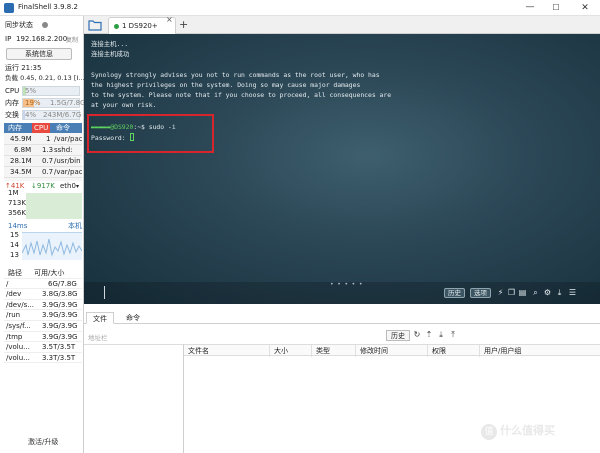 The image size is (600, 453). I want to click on process-memory: 34.5M, so click(21, 172).